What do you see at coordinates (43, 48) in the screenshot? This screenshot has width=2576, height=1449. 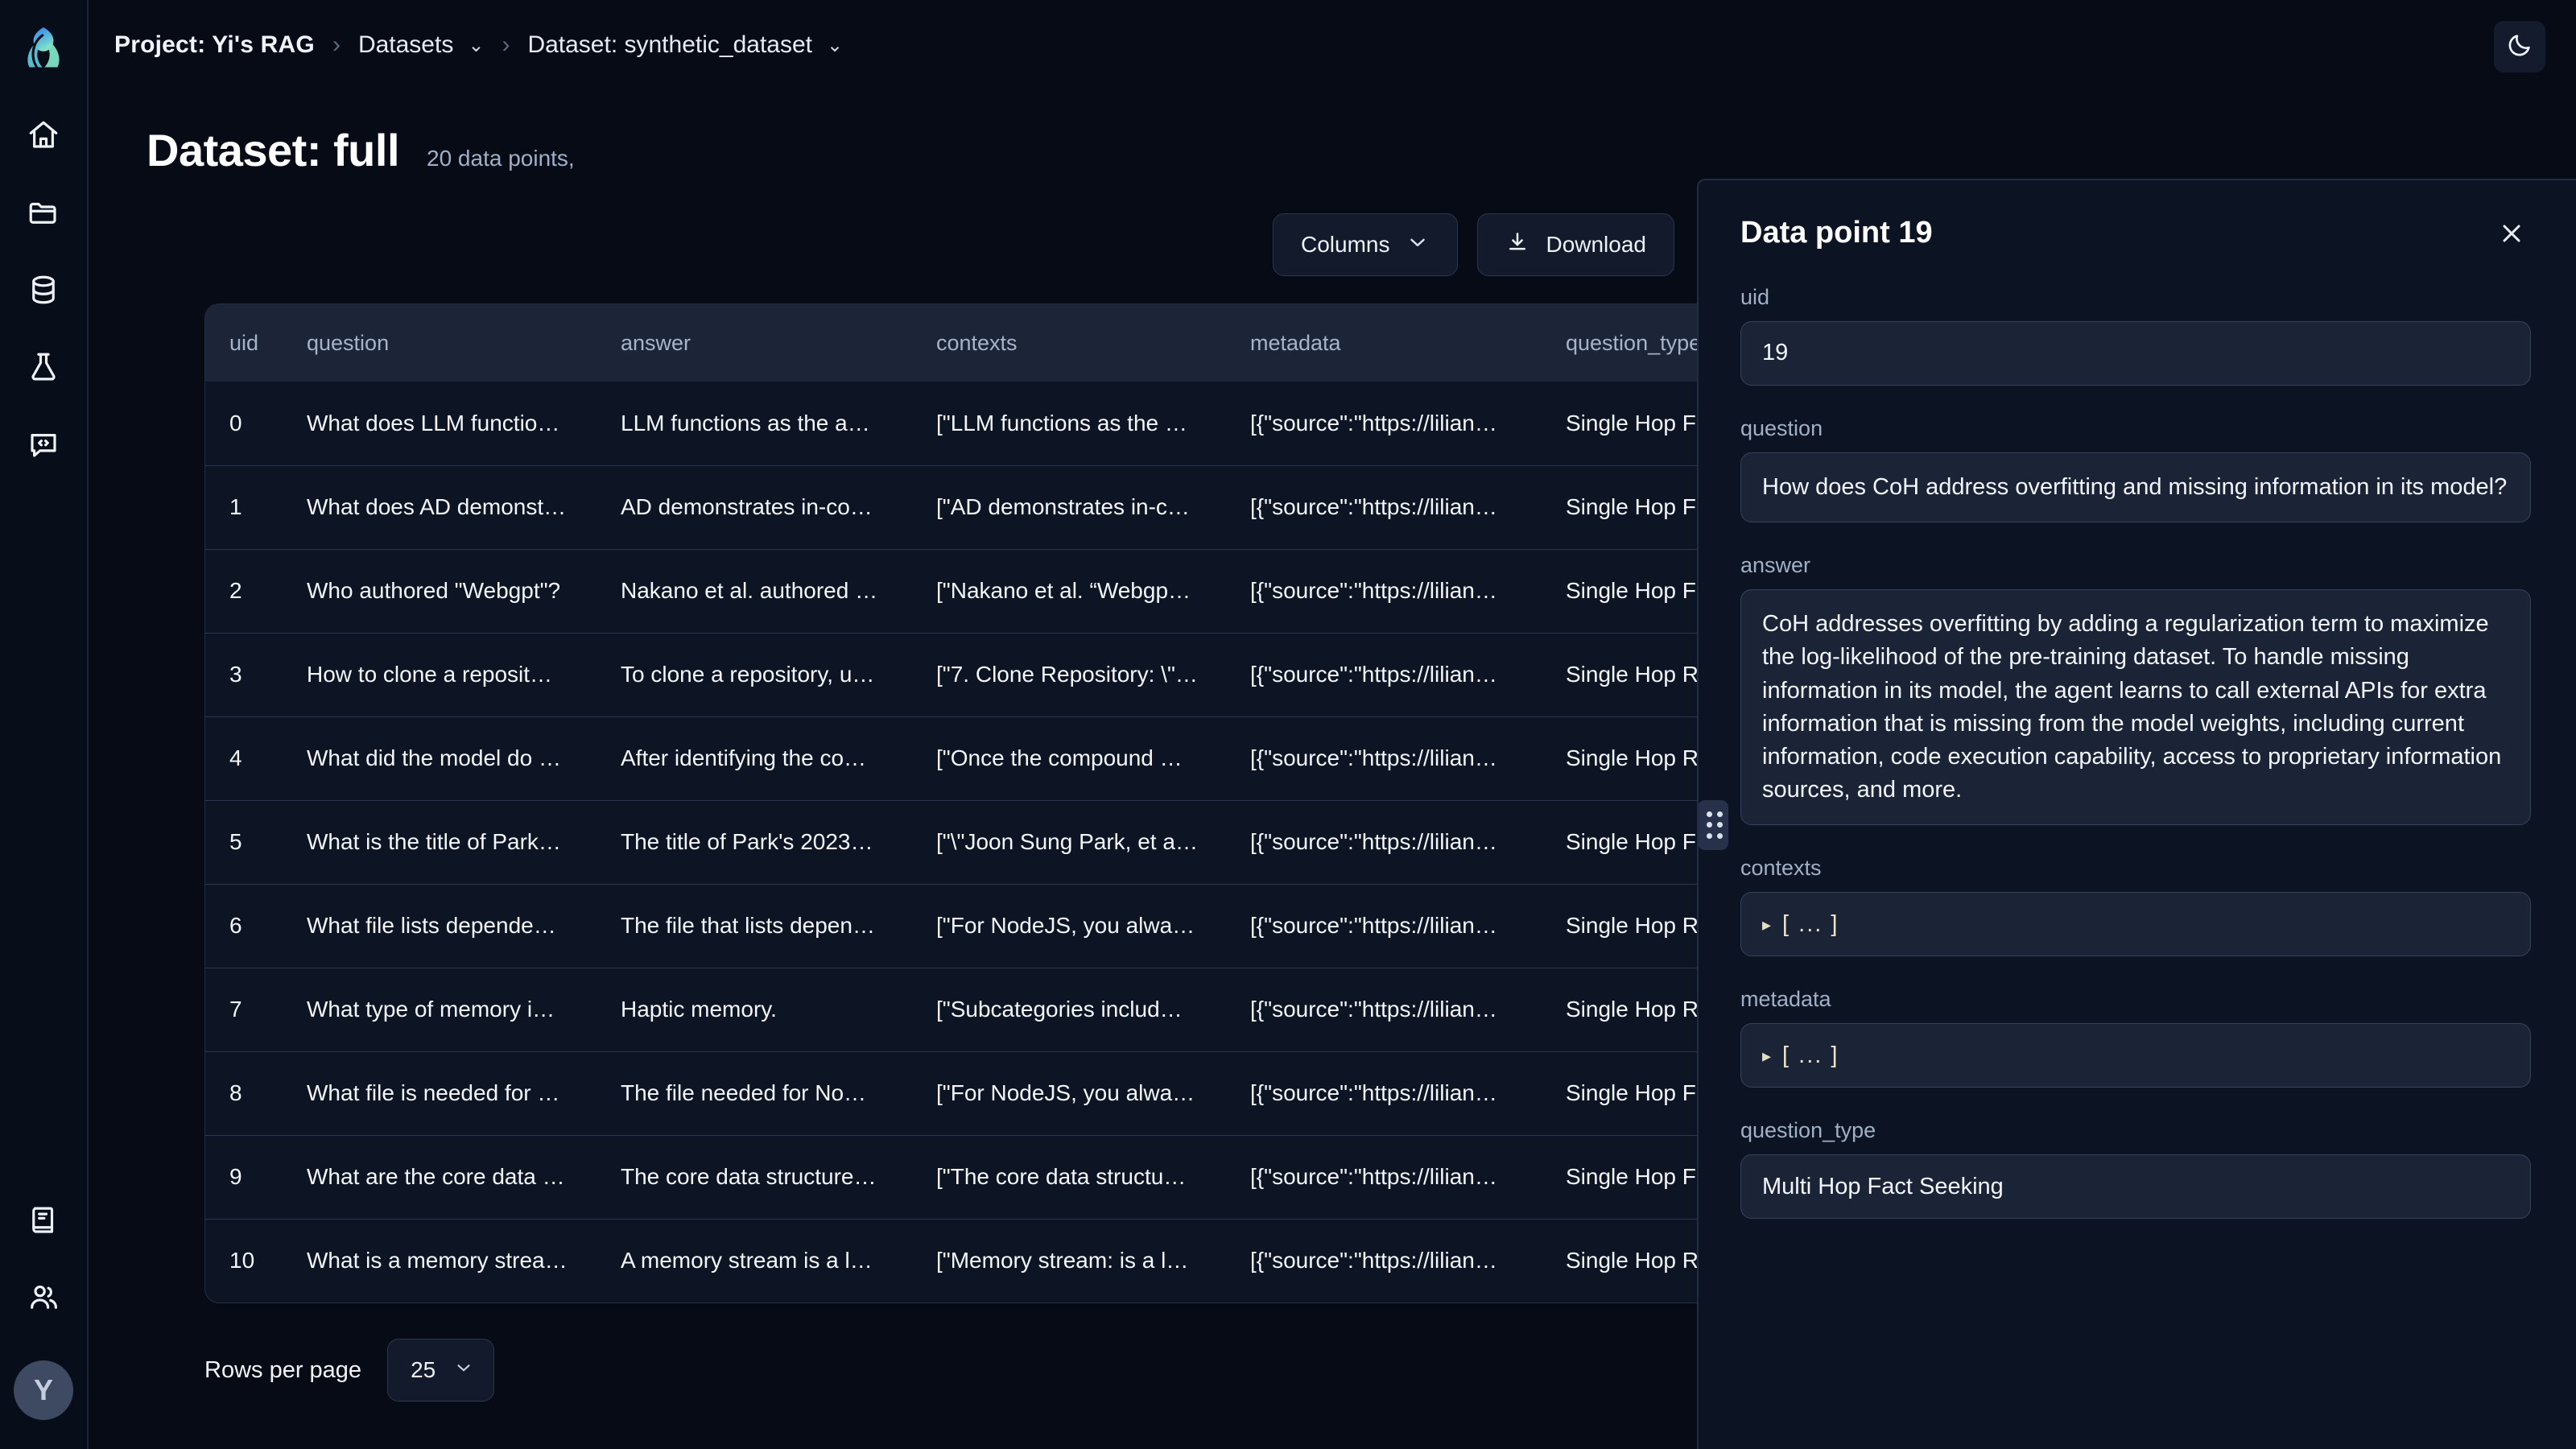 I see `app-logo` at bounding box center [43, 48].